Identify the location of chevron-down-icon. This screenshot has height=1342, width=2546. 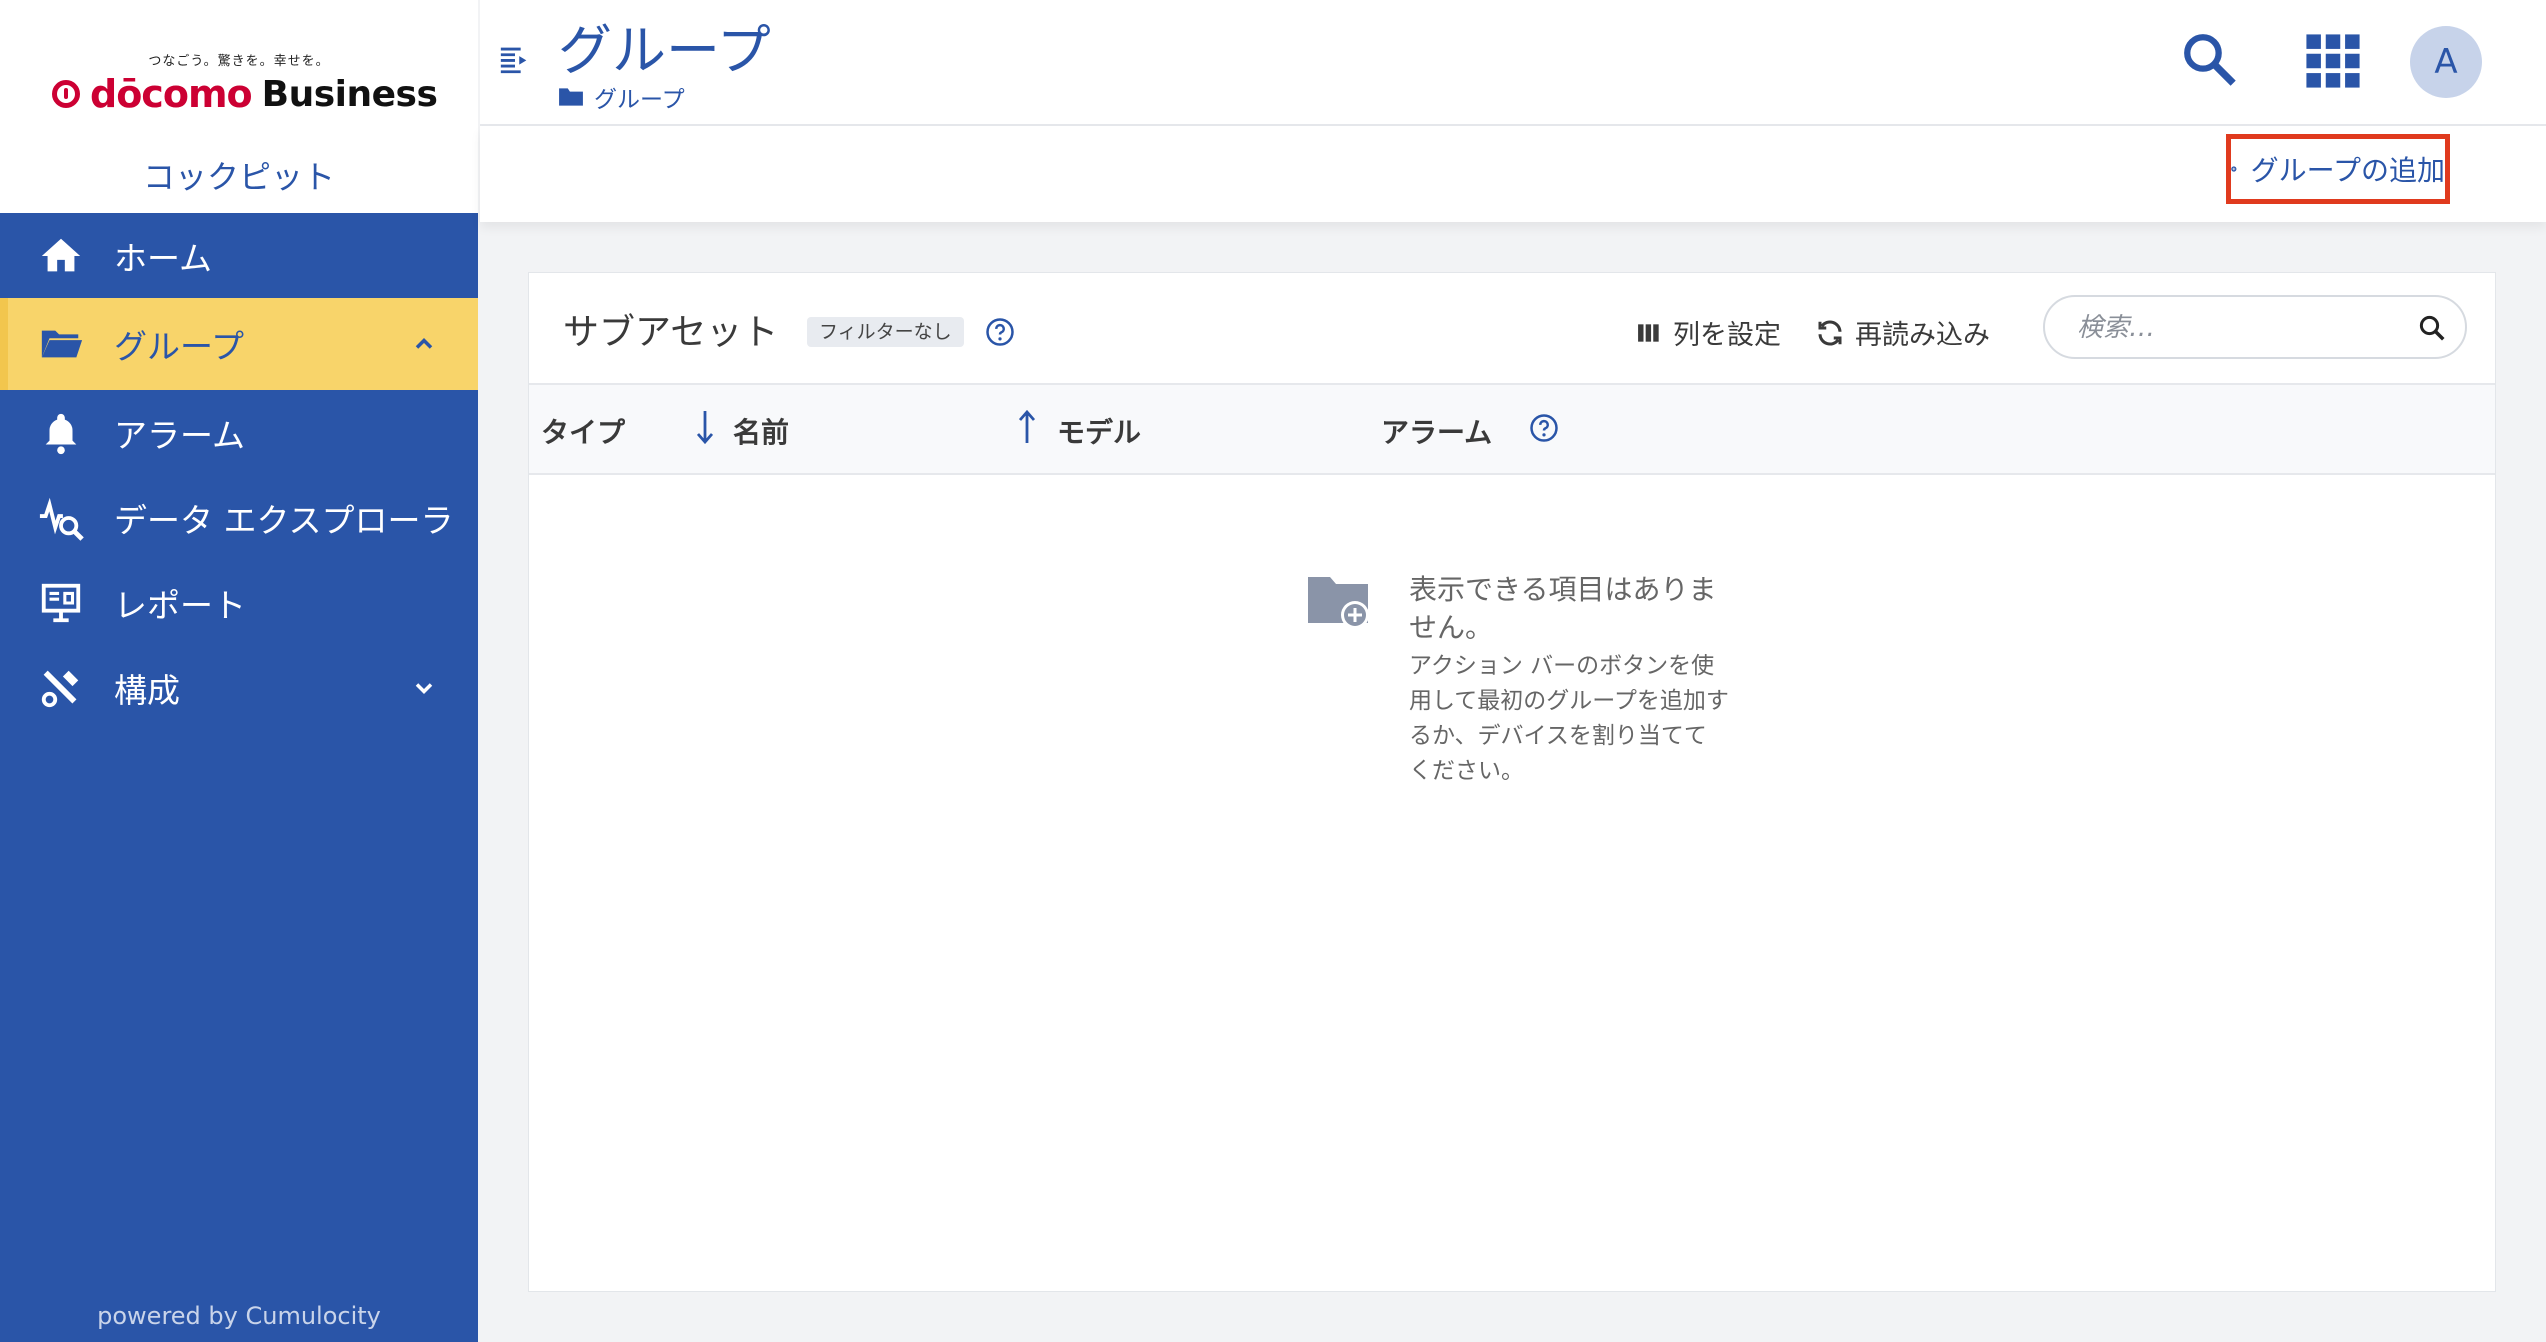
(424, 688).